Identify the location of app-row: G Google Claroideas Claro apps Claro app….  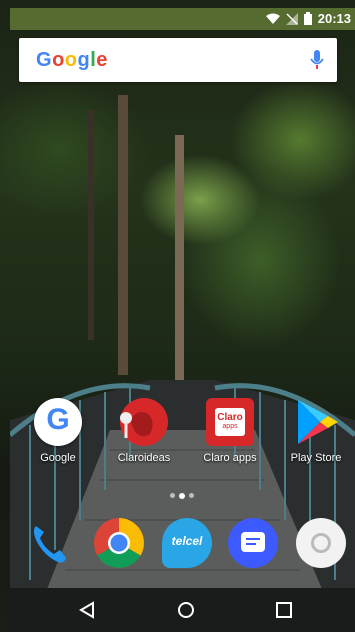
(182, 438).